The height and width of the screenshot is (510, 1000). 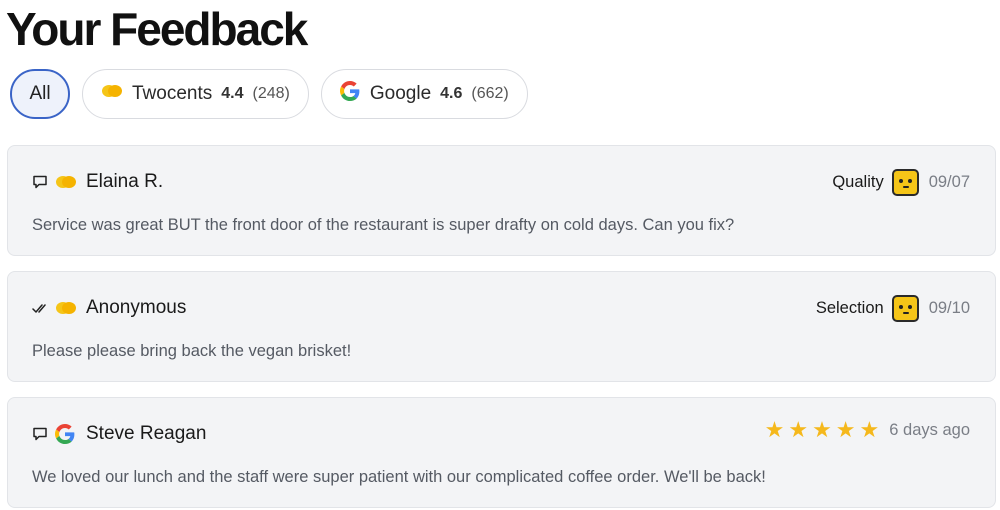 I want to click on filter-twocents-button: Twocents 4.4 (248), so click(x=195, y=94).